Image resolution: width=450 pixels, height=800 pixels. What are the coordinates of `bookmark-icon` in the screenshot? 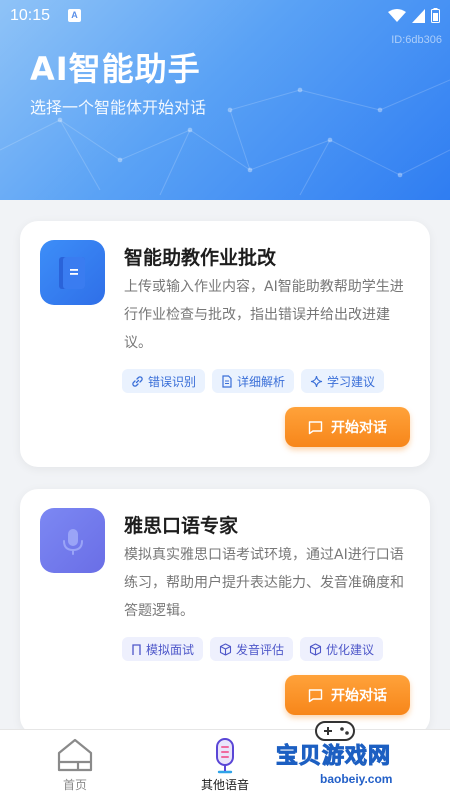 It's located at (136, 649).